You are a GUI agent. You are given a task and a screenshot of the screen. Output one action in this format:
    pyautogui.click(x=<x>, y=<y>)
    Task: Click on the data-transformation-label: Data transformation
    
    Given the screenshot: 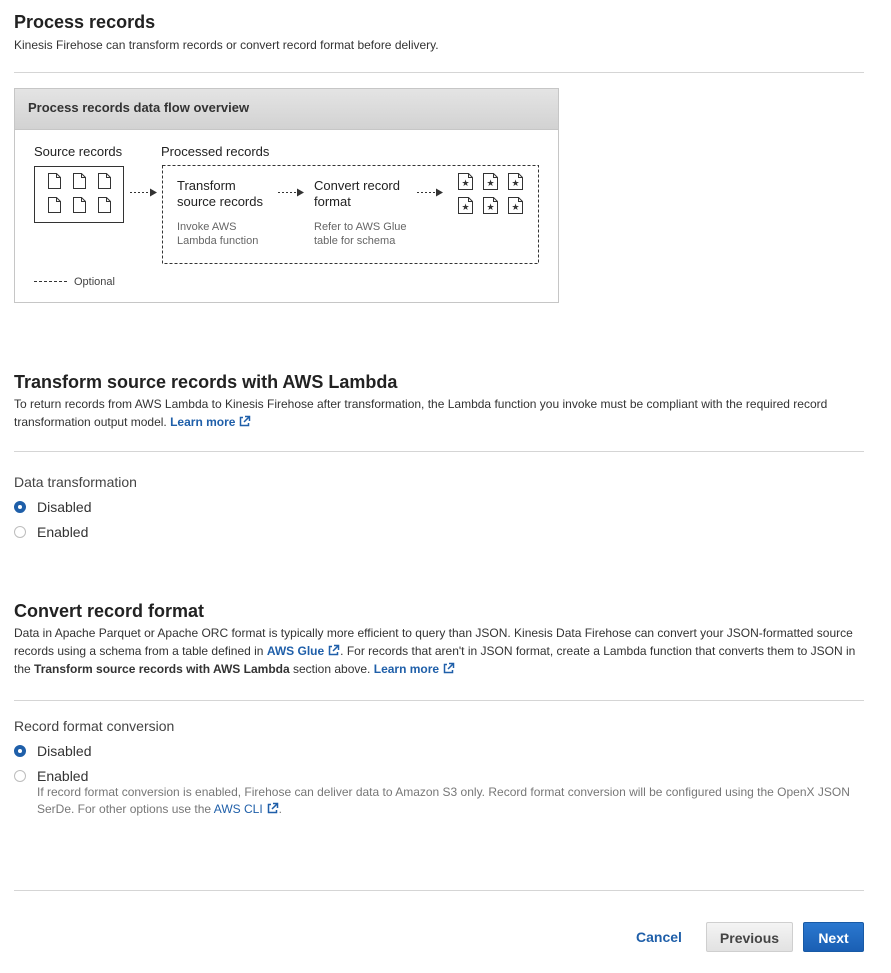 What is the action you would take?
    pyautogui.click(x=75, y=482)
    